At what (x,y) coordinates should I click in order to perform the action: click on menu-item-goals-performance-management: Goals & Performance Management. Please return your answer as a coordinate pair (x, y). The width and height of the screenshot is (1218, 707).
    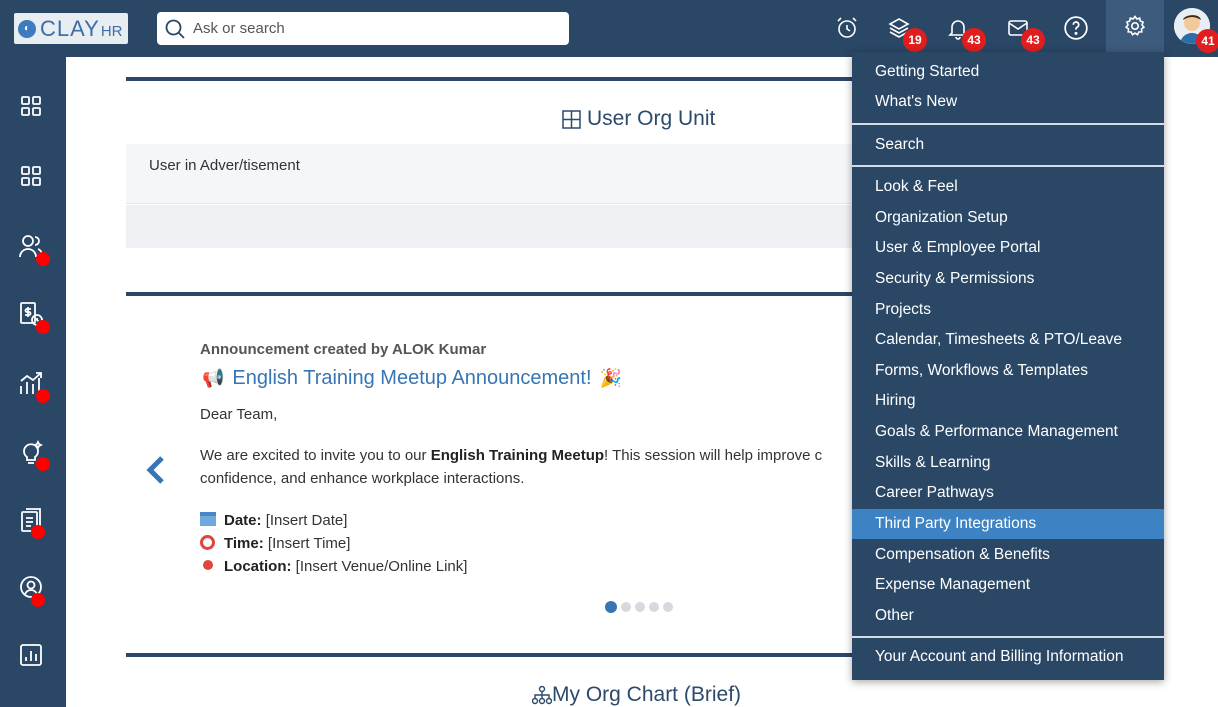
    Looking at the image, I should click on (1008, 432).